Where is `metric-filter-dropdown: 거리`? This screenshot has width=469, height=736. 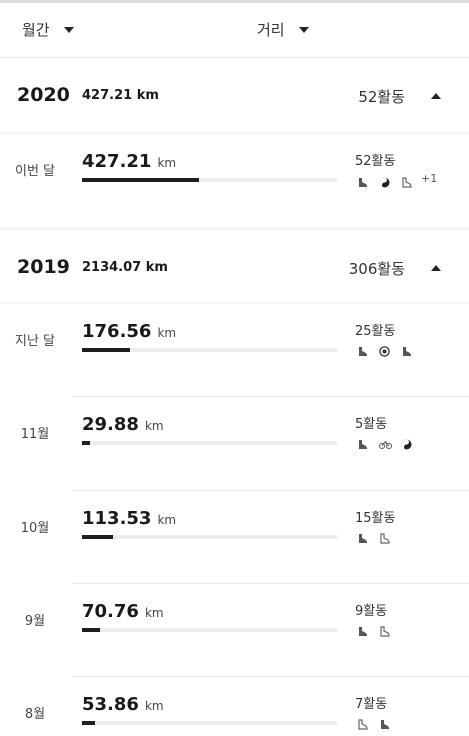 metric-filter-dropdown: 거리 is located at coordinates (283, 29).